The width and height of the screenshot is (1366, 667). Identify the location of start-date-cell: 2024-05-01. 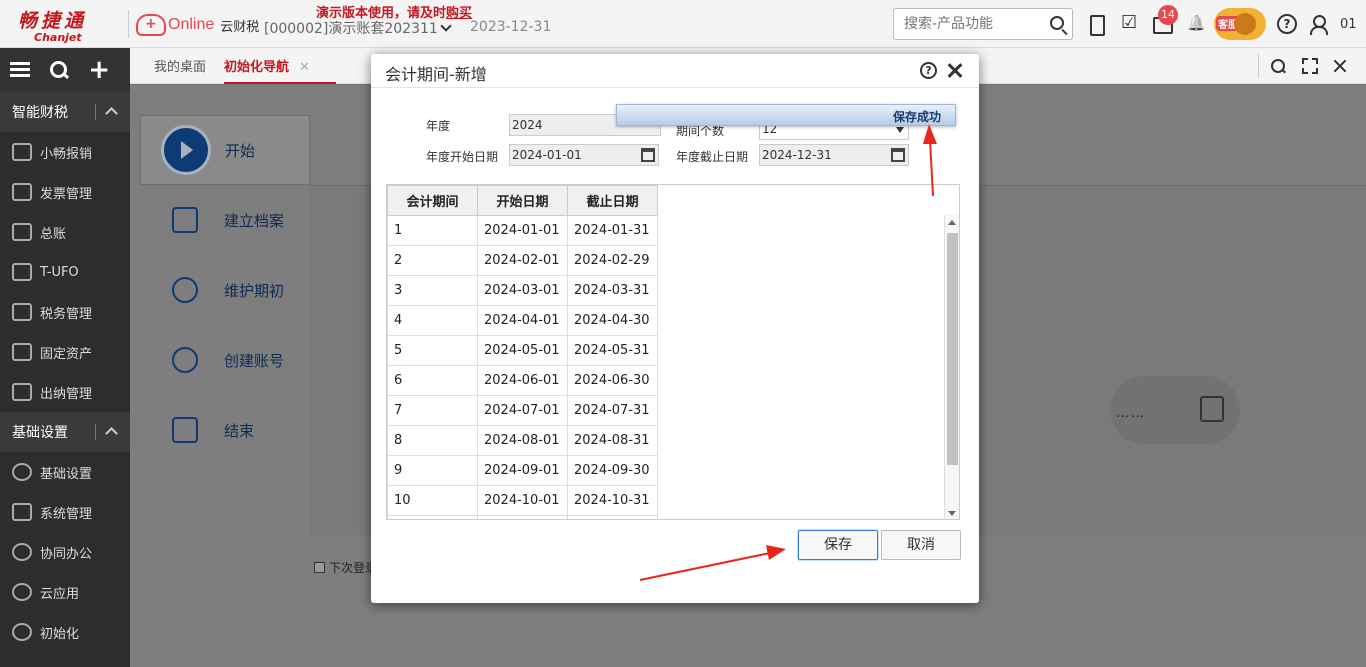
(522, 350).